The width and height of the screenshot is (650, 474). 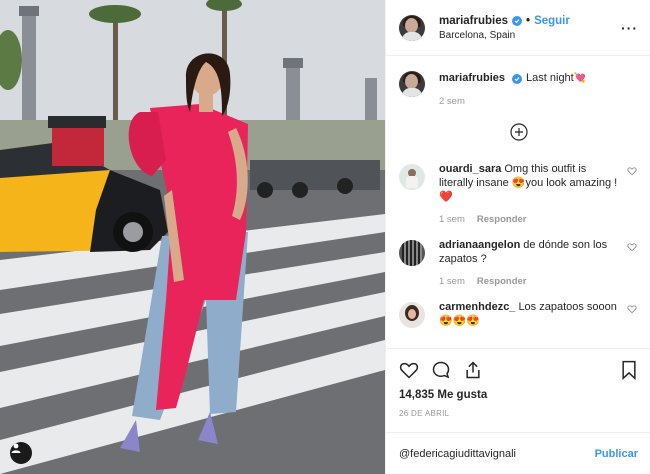 What do you see at coordinates (473, 21) in the screenshot?
I see `username-link: mariafrubies` at bounding box center [473, 21].